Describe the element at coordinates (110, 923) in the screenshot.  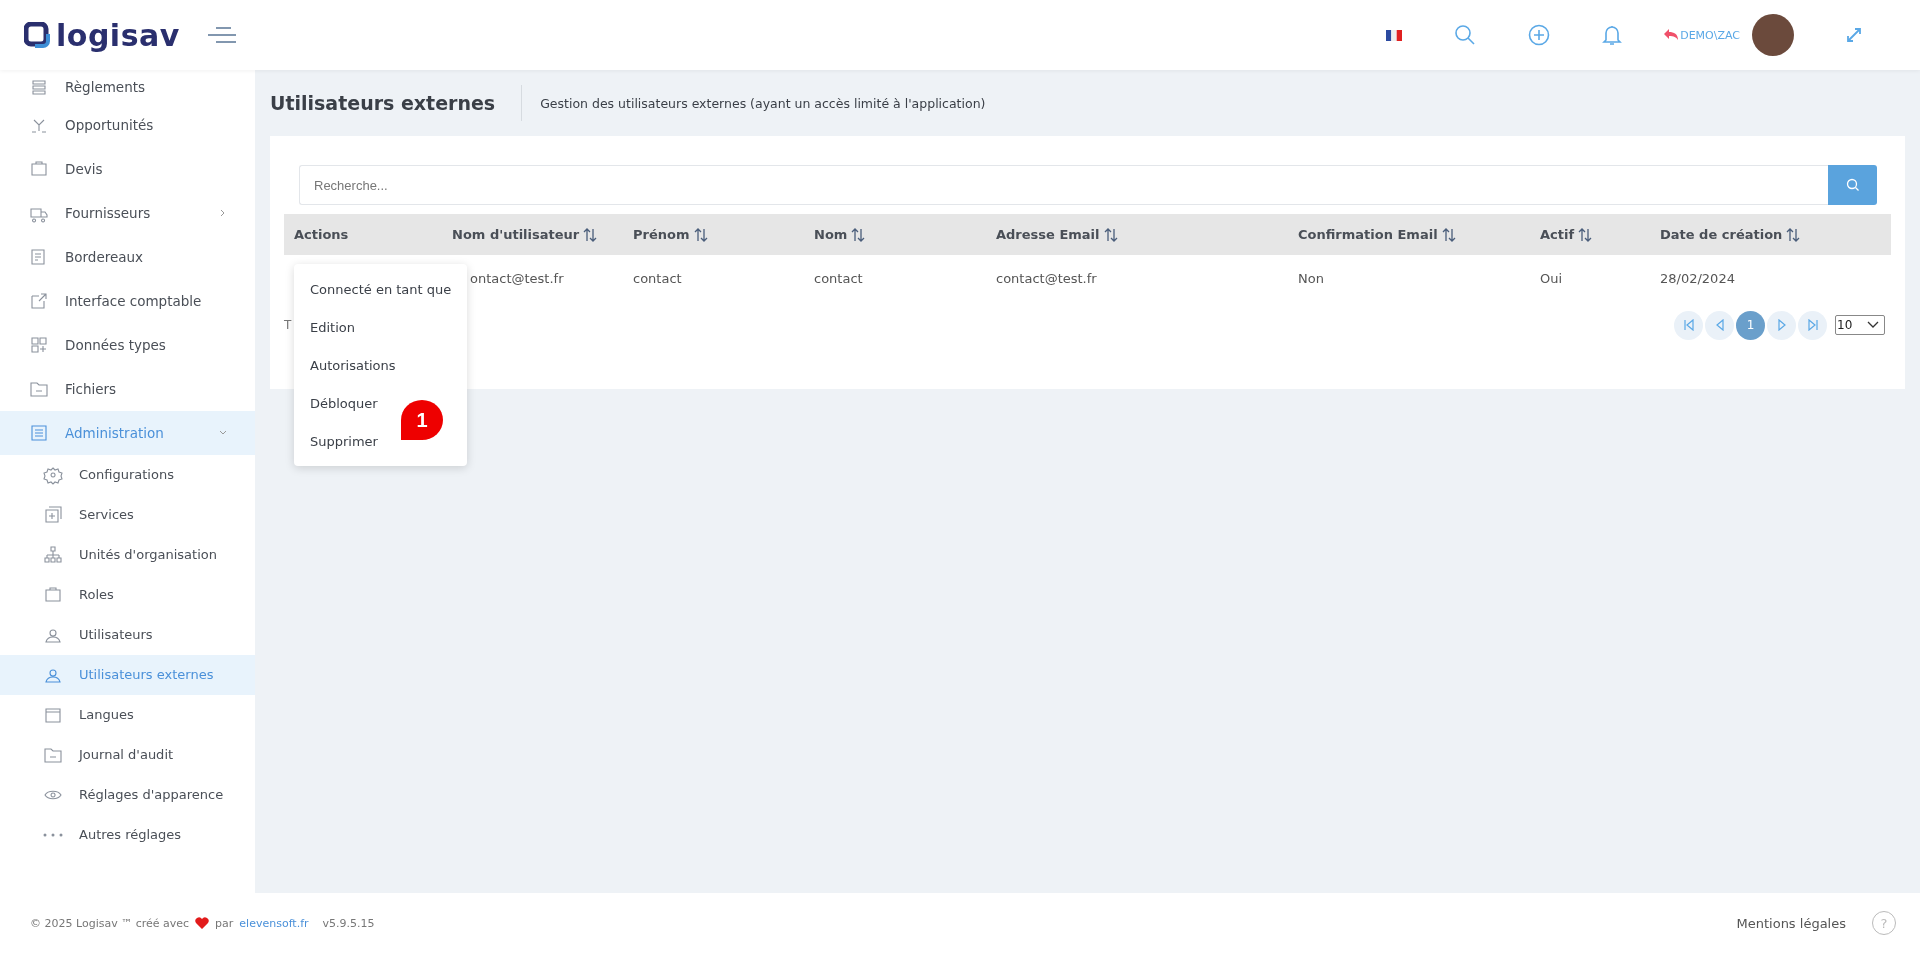
I see `copyright-text: © 2025 Logisav ™ créé avec` at that location.